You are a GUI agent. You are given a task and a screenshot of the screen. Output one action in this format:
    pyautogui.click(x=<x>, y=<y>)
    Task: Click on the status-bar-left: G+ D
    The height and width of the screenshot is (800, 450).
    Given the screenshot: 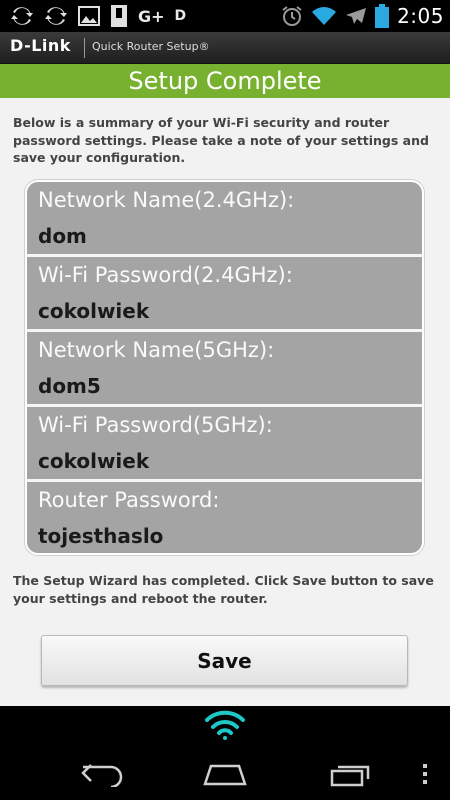 What is the action you would take?
    pyautogui.click(x=98, y=16)
    